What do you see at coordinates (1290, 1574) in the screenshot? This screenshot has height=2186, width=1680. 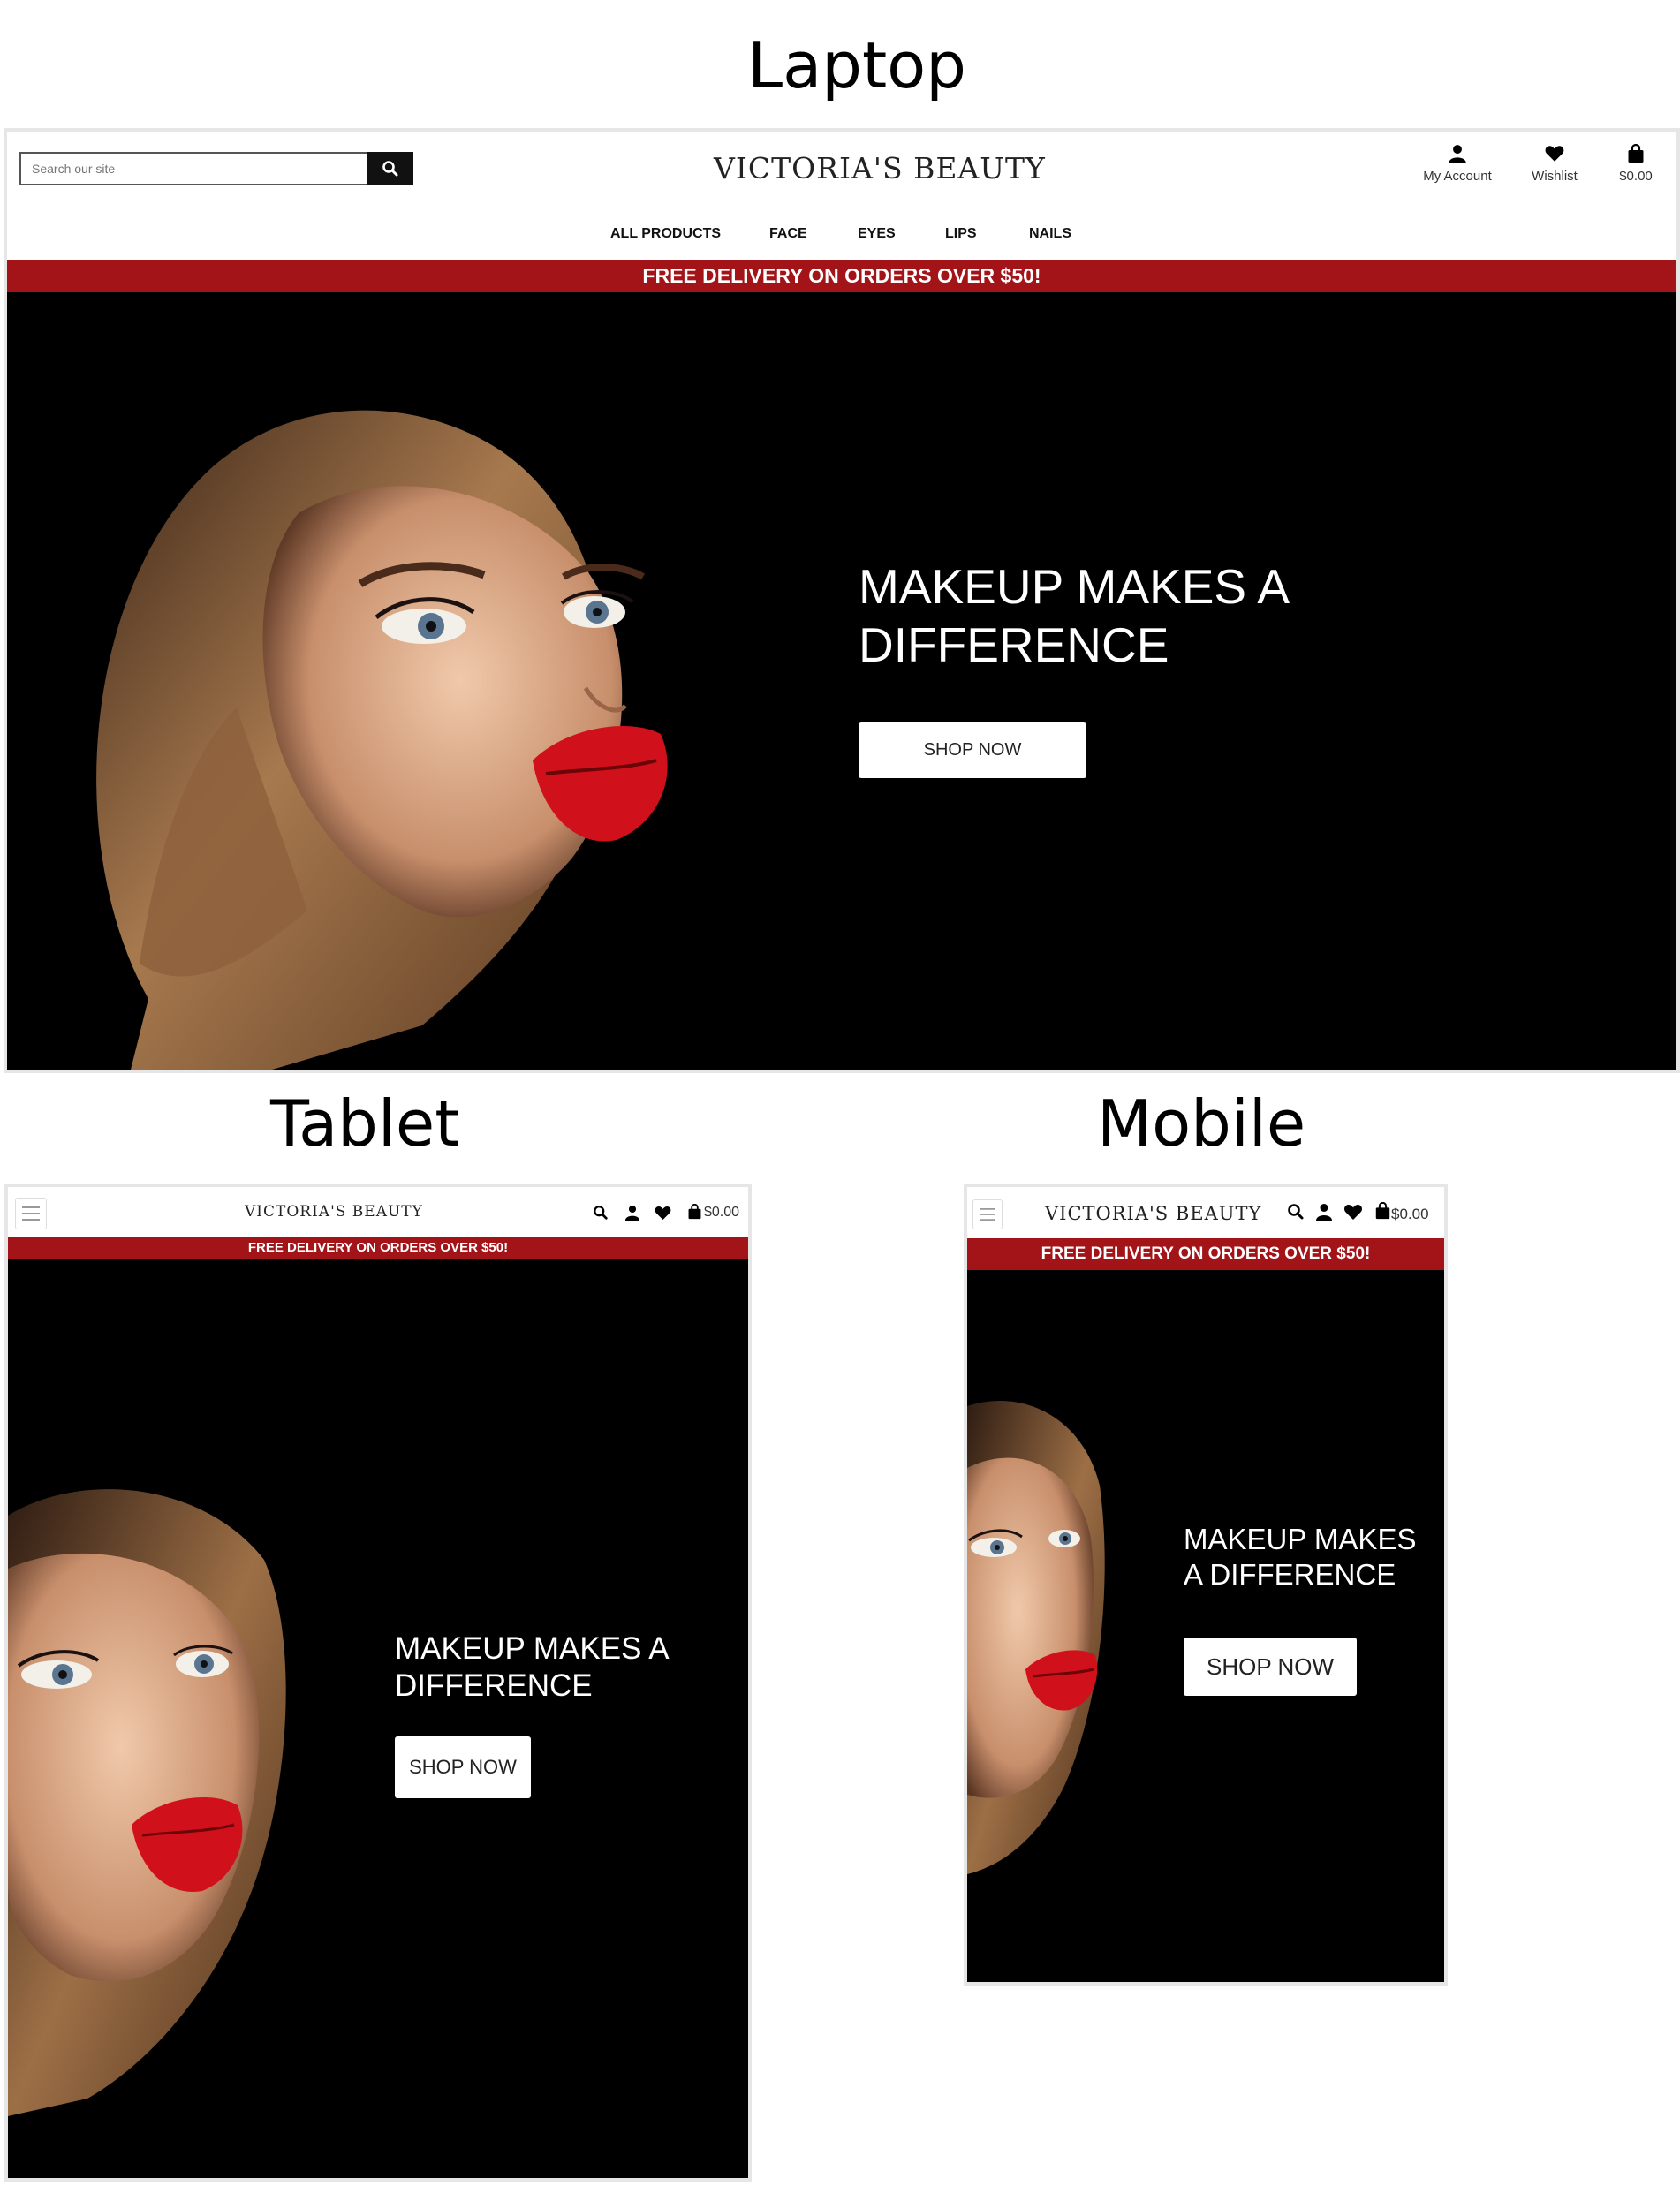 I see `hero-title-line-2: A DIFFERENCE` at bounding box center [1290, 1574].